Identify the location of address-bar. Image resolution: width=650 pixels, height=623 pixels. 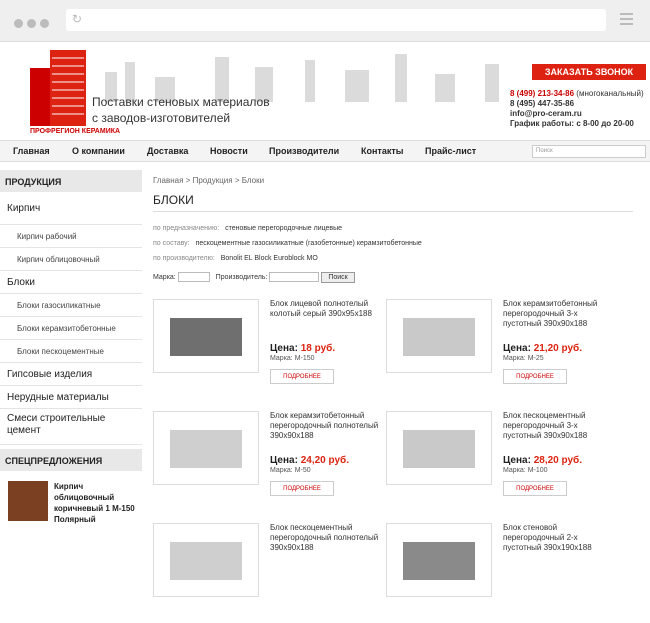
(336, 20).